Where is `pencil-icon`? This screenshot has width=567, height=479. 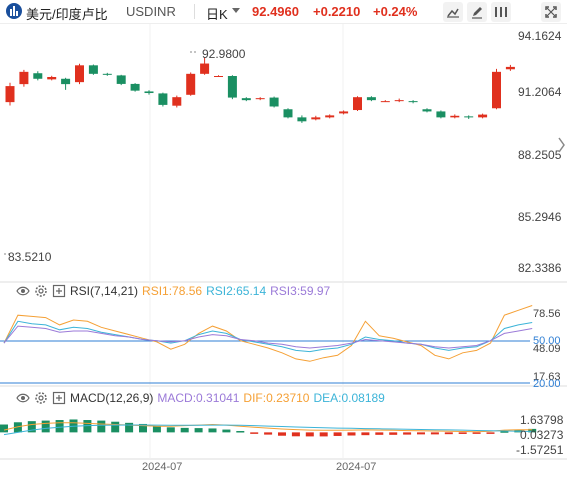
pencil-icon is located at coordinates (477, 13).